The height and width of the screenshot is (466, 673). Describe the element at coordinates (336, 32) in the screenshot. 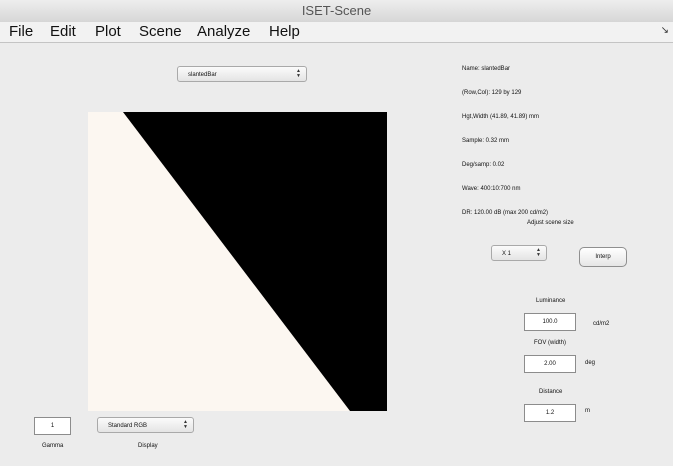

I see `menu-bar: File Edit Plot Scene Analyze Help ↘` at that location.